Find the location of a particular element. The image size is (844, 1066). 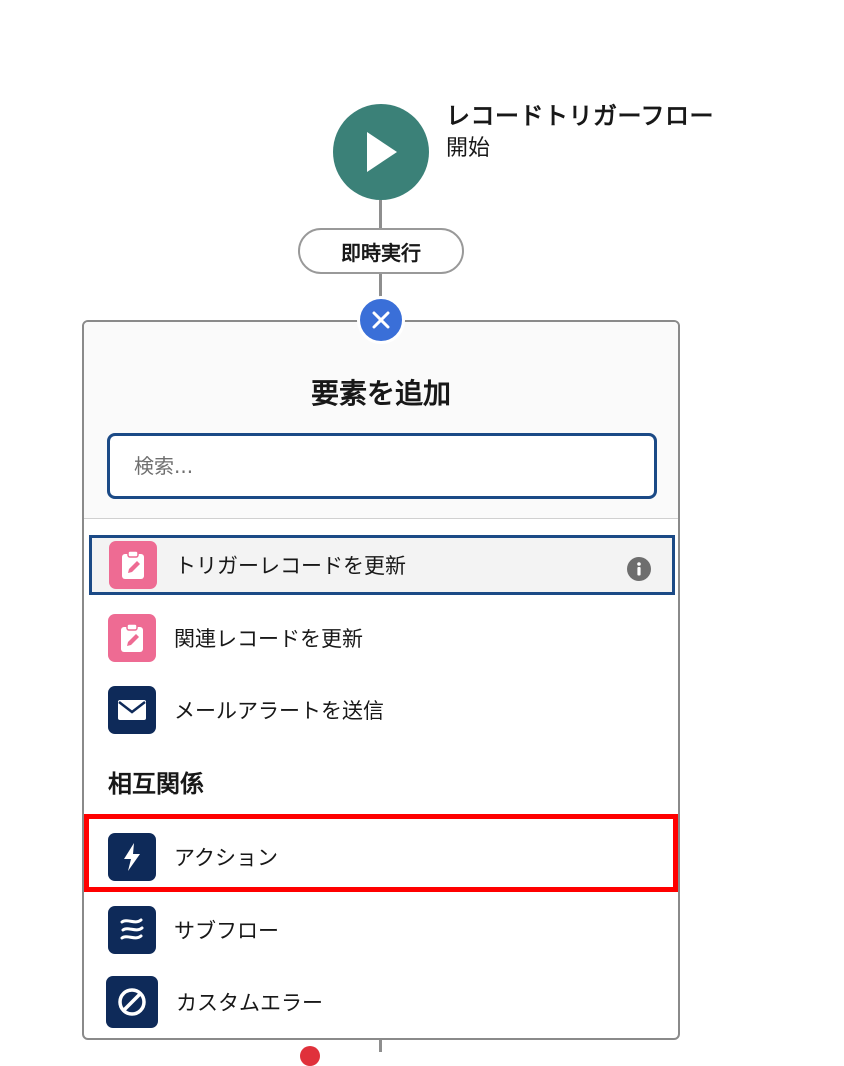

email-icon is located at coordinates (132, 710).